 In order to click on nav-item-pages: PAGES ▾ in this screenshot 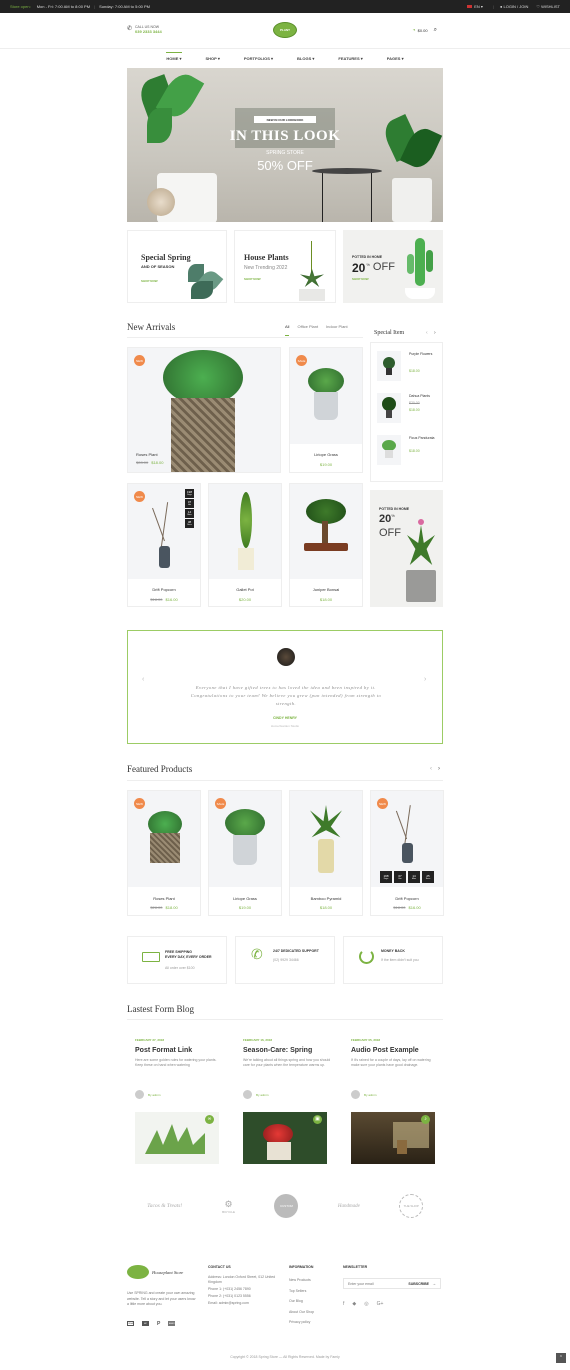, I will do `click(395, 58)`.